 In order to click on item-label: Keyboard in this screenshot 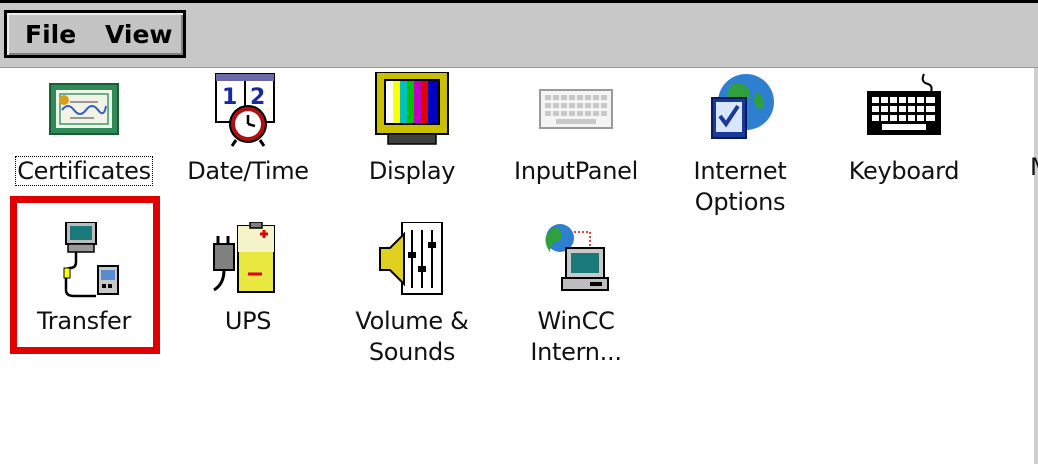, I will do `click(904, 171)`.